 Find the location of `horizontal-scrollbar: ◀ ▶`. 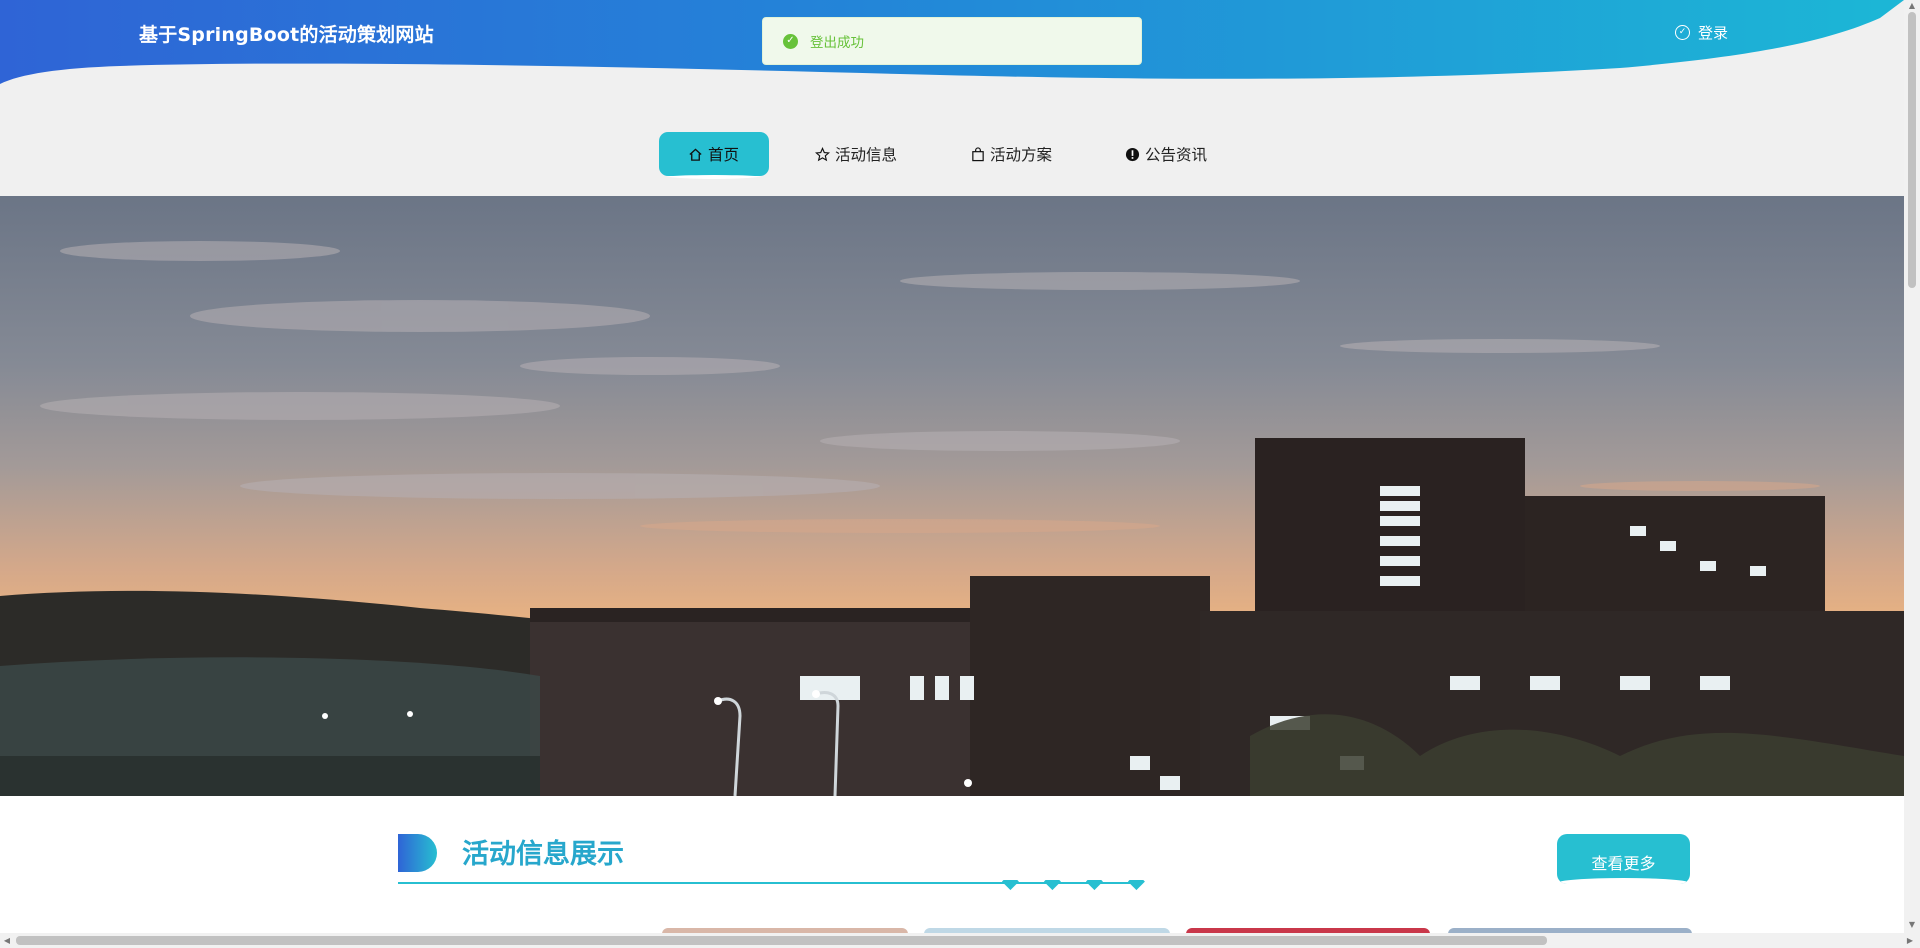

horizontal-scrollbar: ◀ ▶ is located at coordinates (960, 940).